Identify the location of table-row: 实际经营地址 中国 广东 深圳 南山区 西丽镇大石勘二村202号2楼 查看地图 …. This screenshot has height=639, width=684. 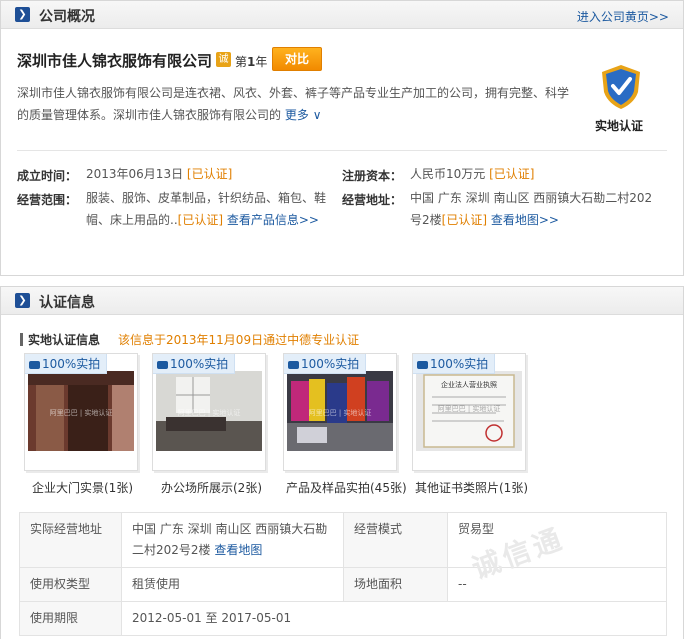
(343, 540).